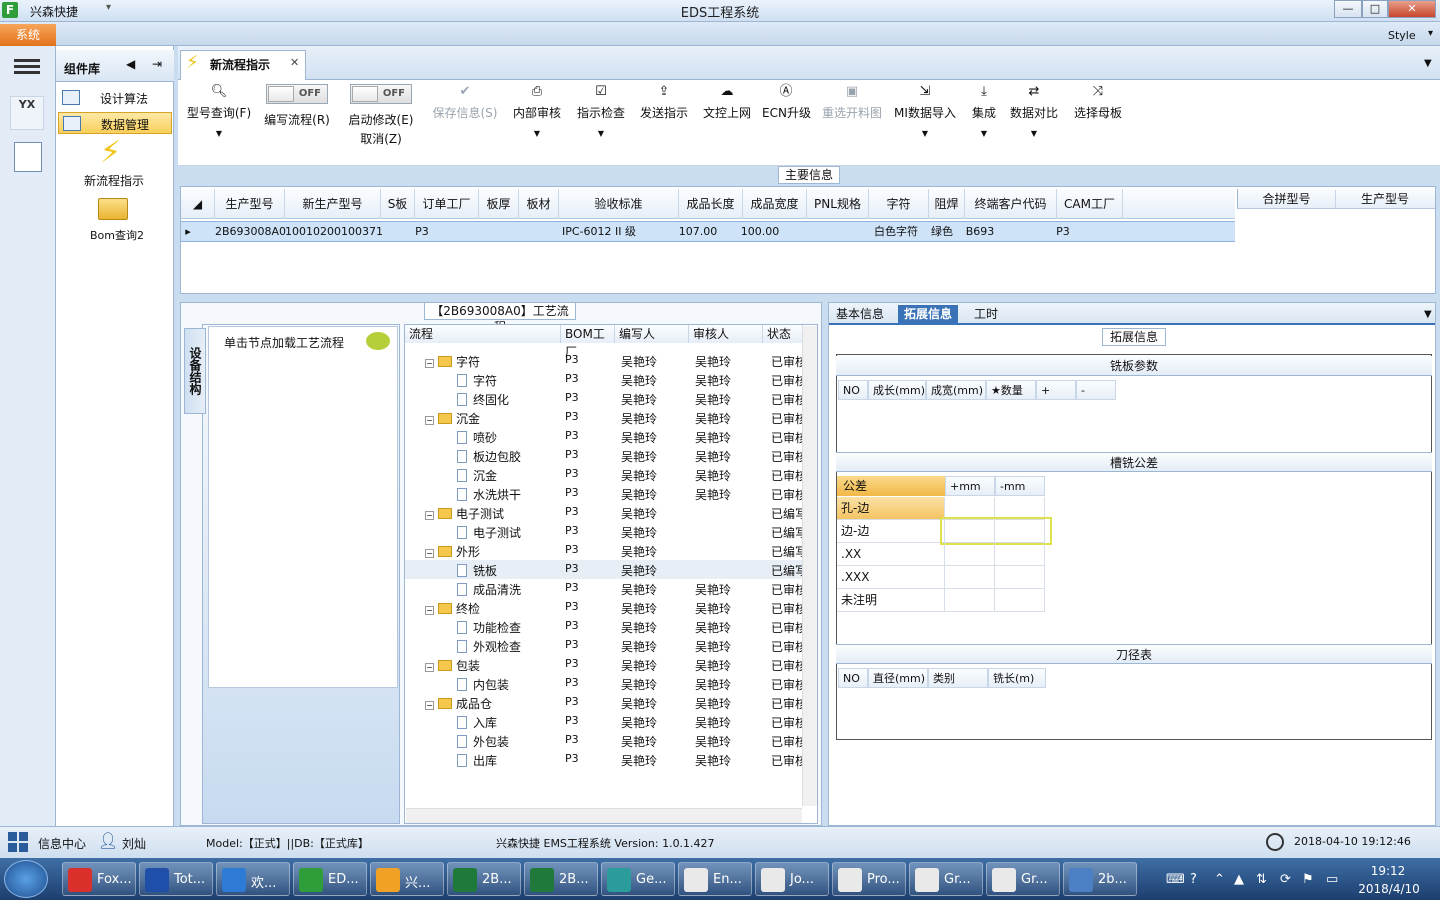 The width and height of the screenshot is (1440, 900). I want to click on tab-list-dropdown-icon: ▼, so click(1428, 63).